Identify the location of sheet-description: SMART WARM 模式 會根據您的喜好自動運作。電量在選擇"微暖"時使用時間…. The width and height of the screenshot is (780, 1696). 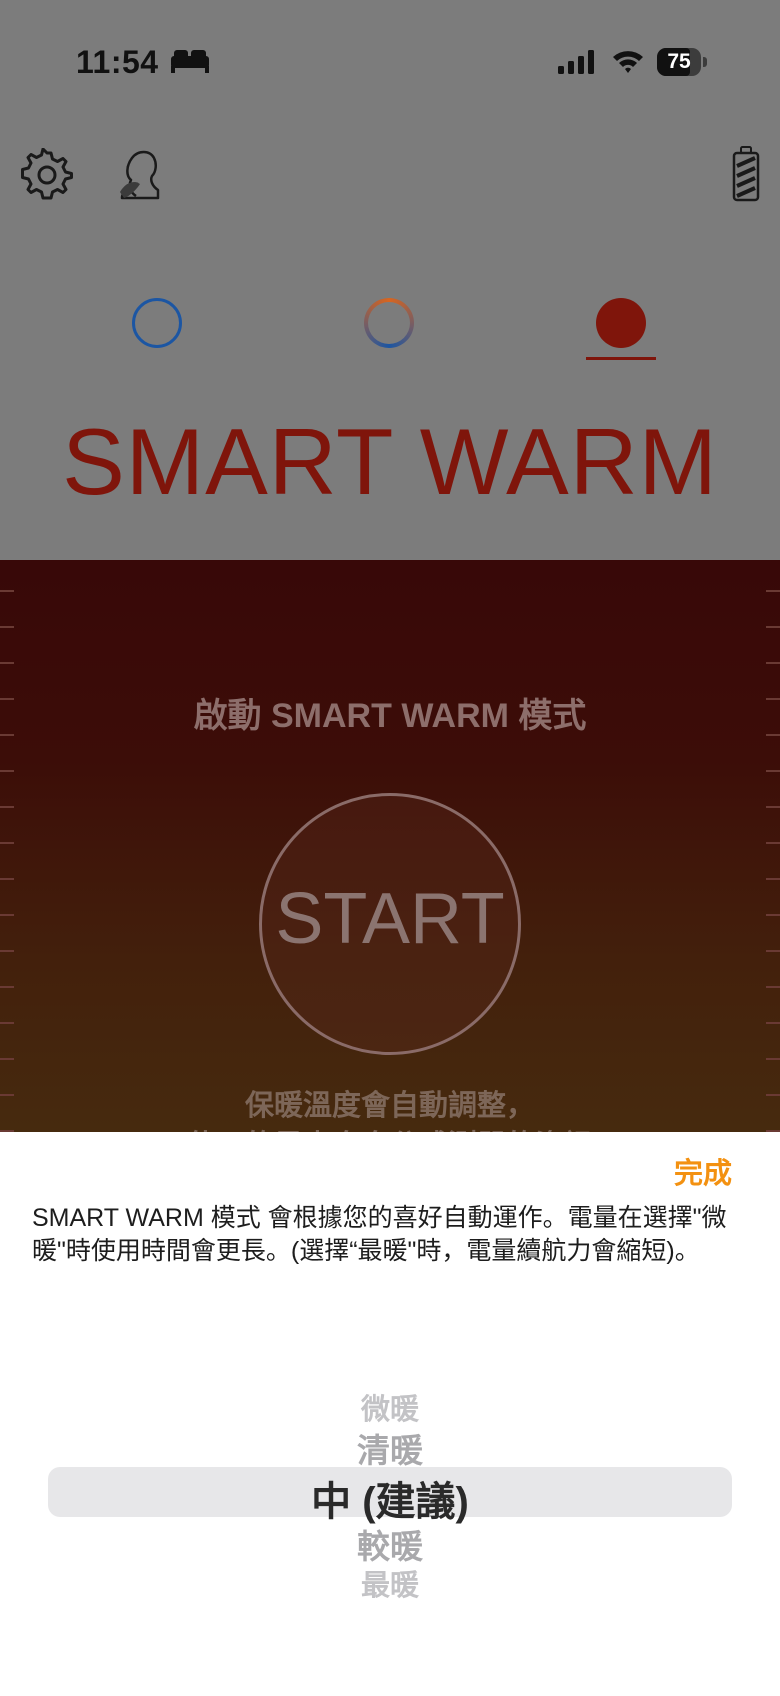
(379, 1234).